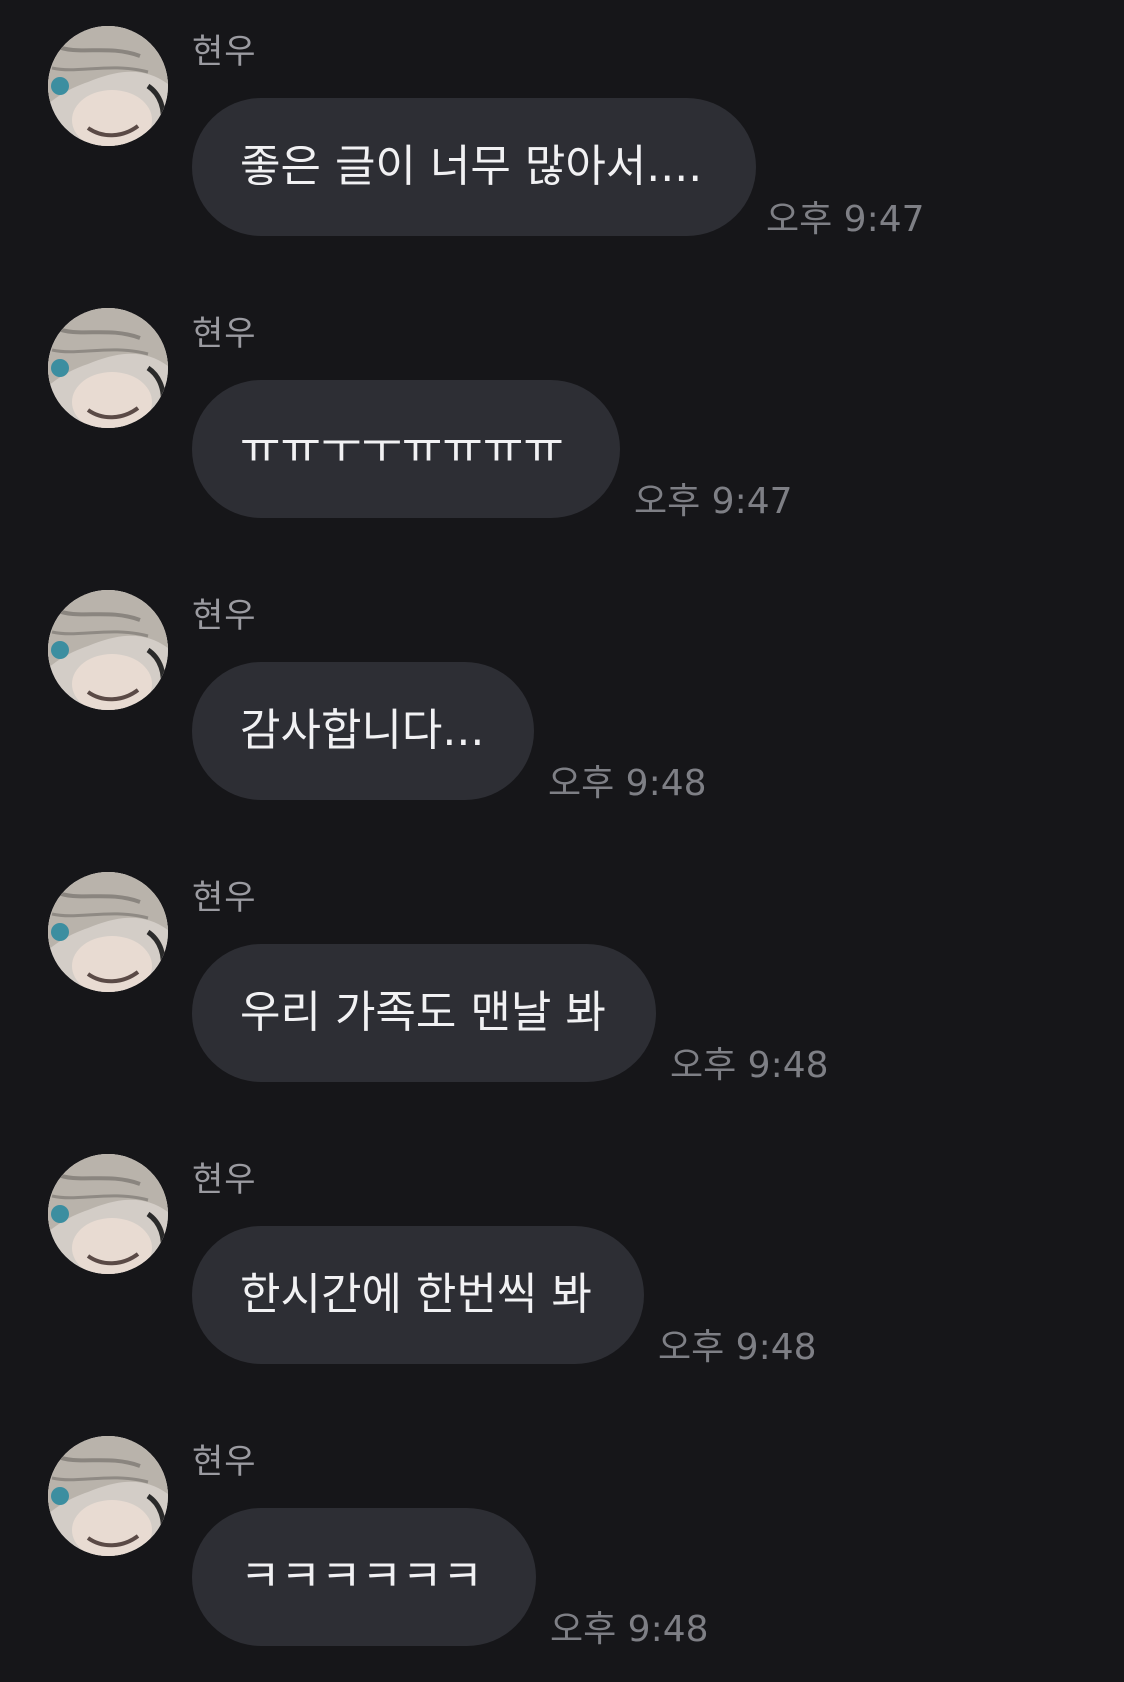 This screenshot has width=1124, height=1682. What do you see at coordinates (364, 1577) in the screenshot?
I see `message-bubble: ㅋㅋㅋㅋㅋㅋ` at bounding box center [364, 1577].